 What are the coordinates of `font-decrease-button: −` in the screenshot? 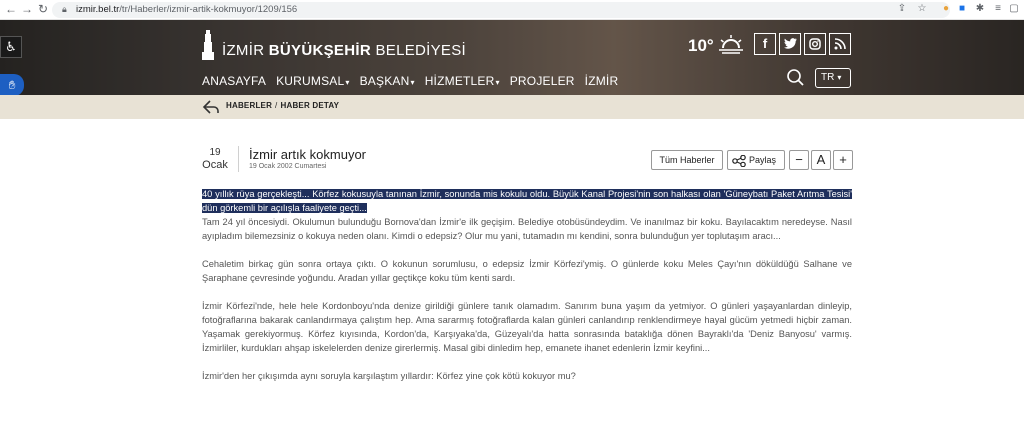 It's located at (799, 160).